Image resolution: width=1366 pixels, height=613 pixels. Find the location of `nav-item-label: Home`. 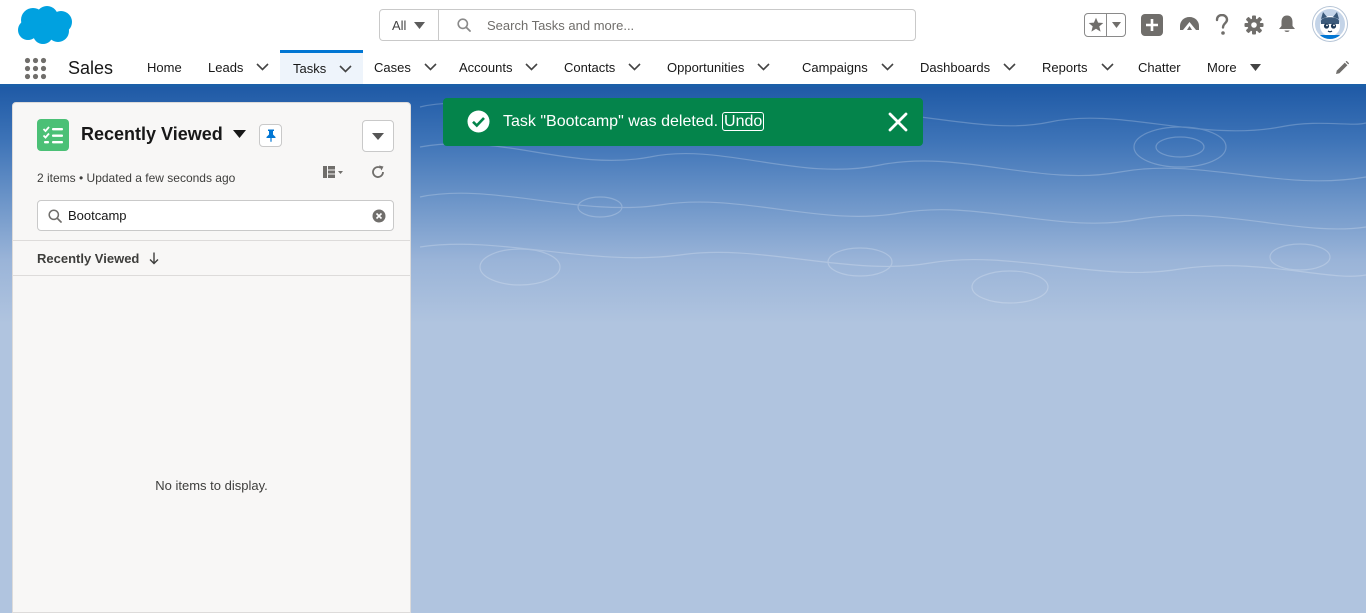

nav-item-label: Home is located at coordinates (164, 67).